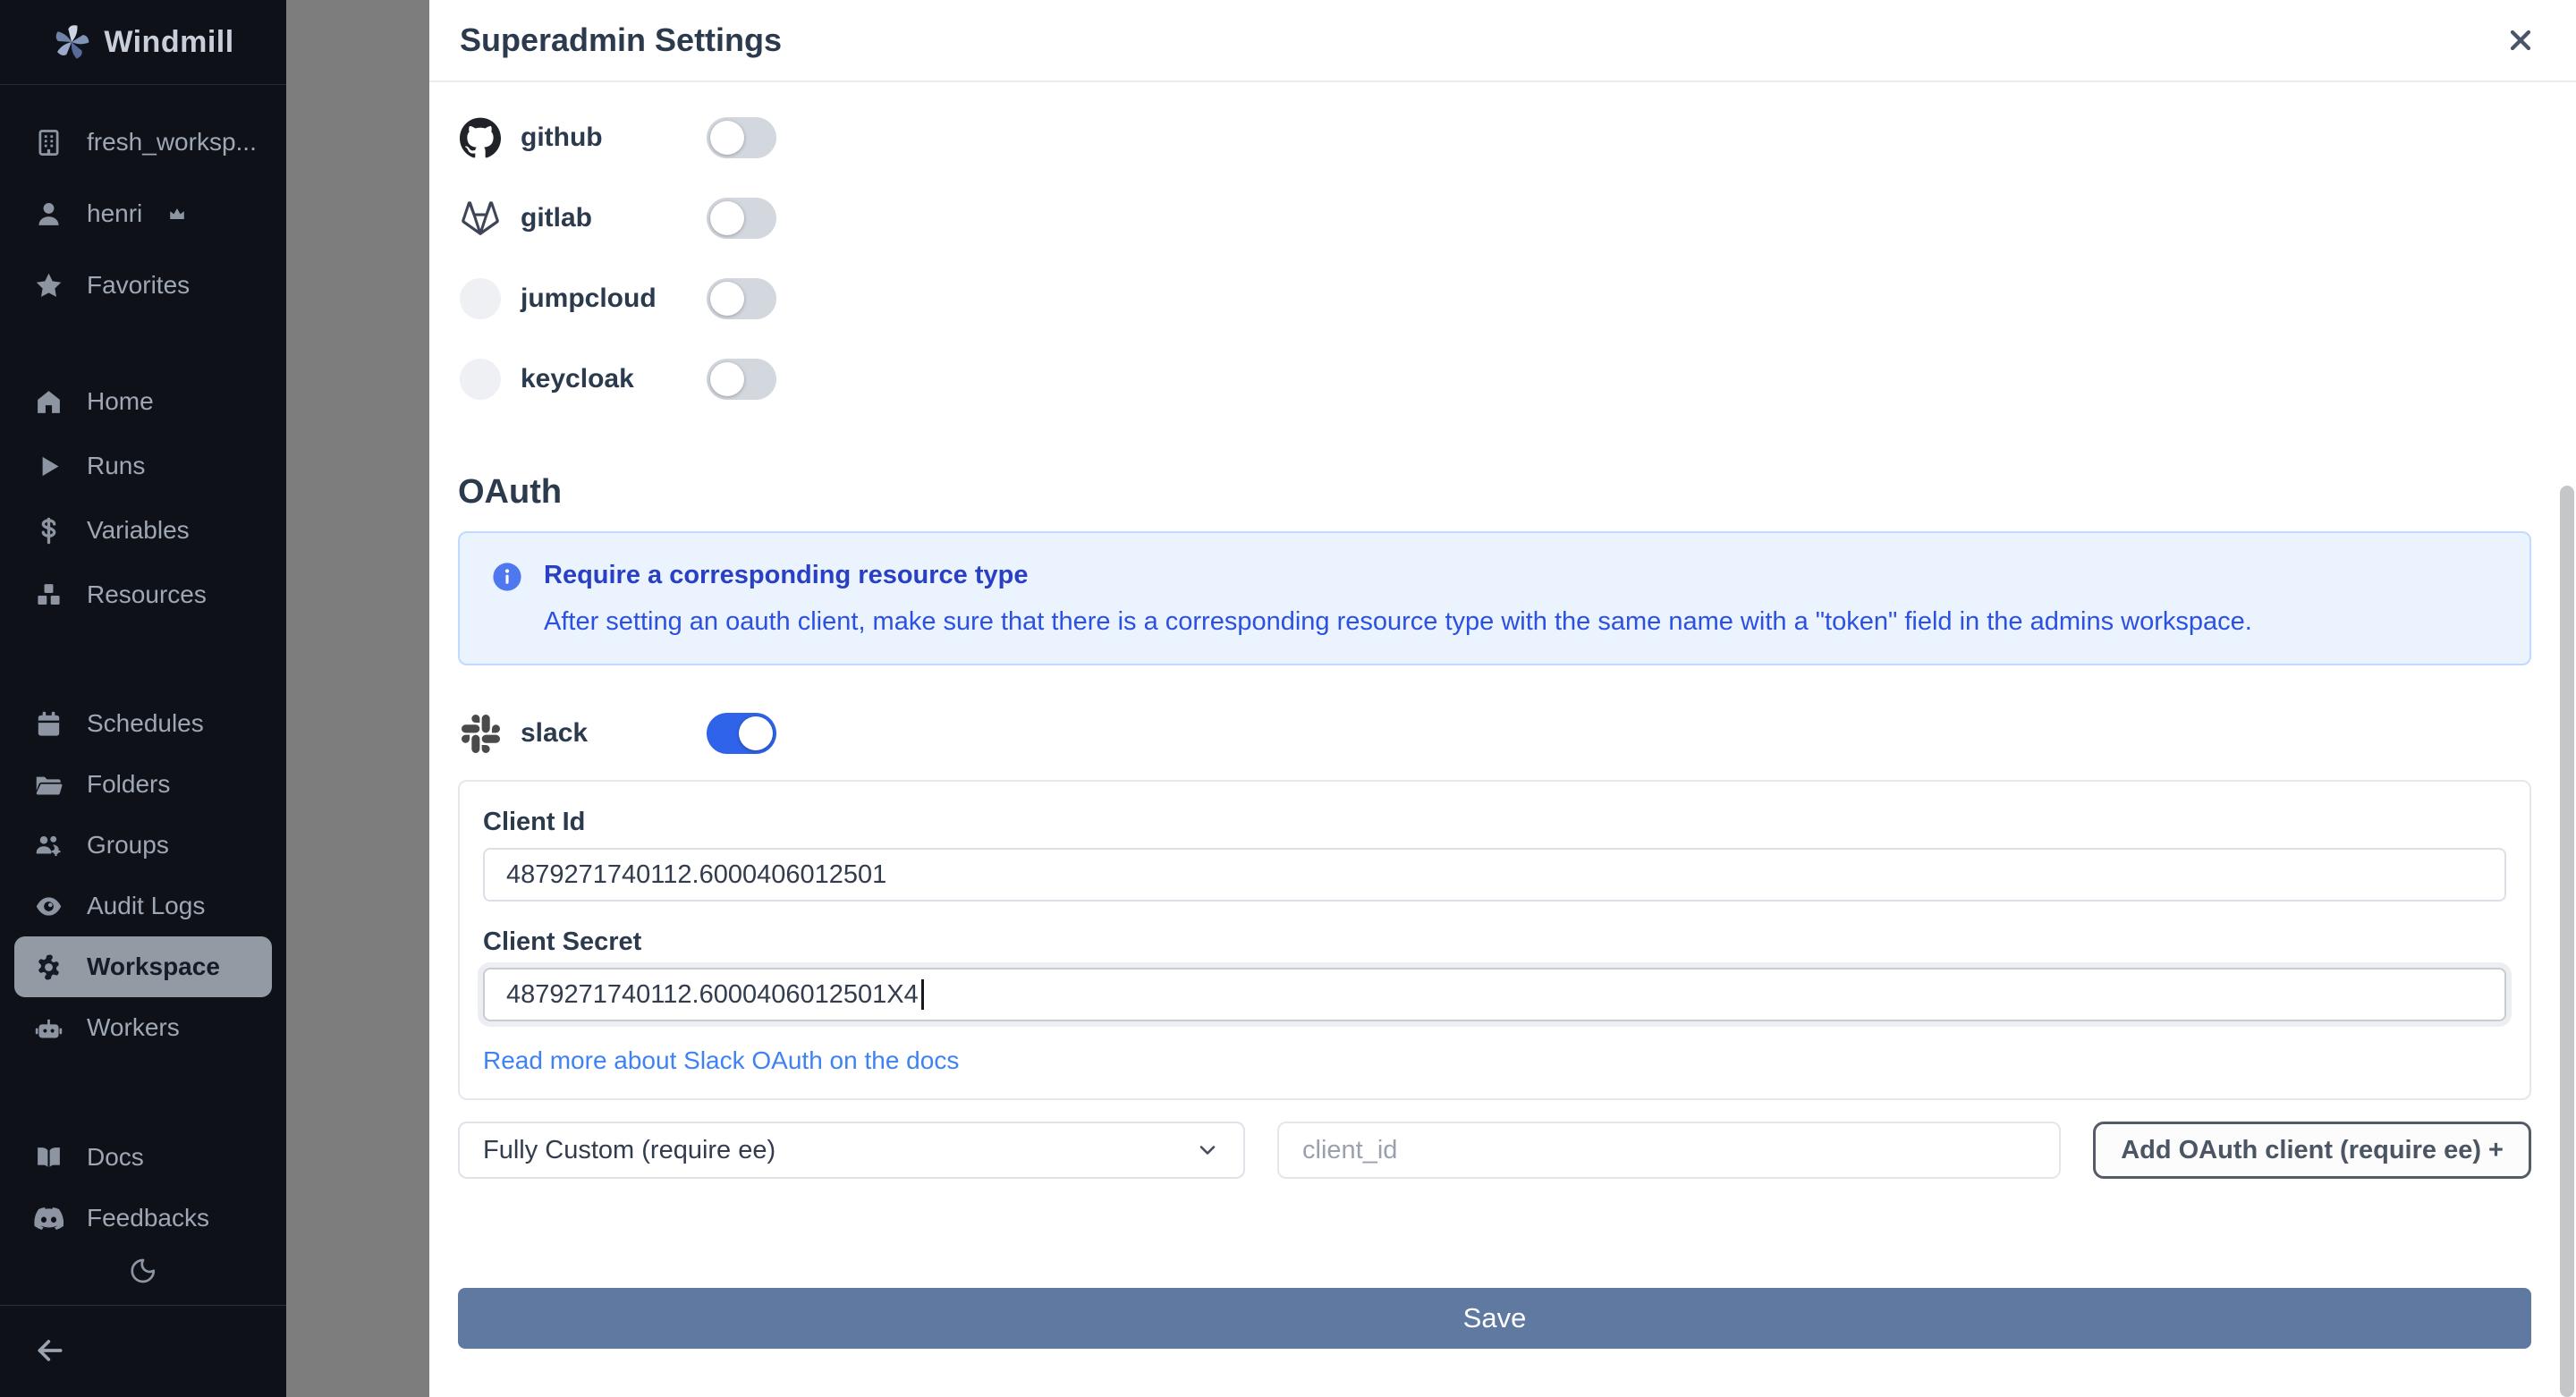 The height and width of the screenshot is (1397, 2576). I want to click on close-icon, so click(2520, 40).